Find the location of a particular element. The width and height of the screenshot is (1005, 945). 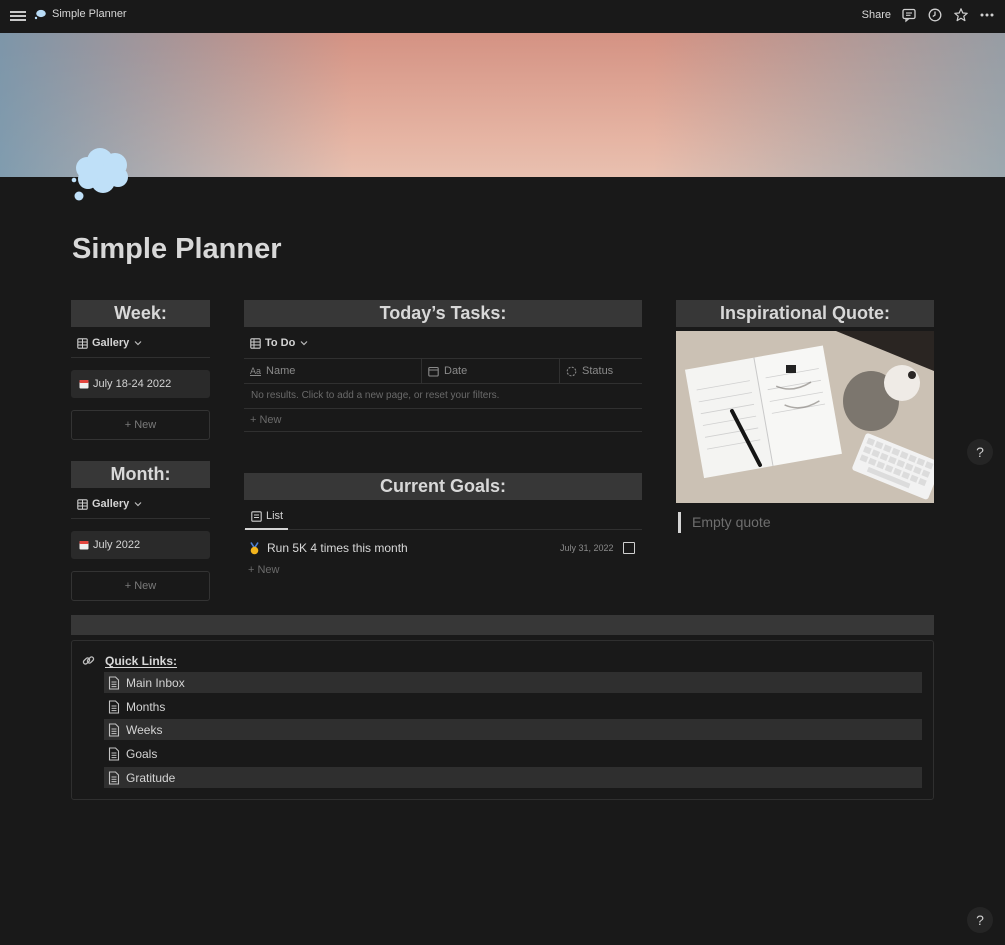

tasks-header: Today’s Tasks: is located at coordinates (443, 313).